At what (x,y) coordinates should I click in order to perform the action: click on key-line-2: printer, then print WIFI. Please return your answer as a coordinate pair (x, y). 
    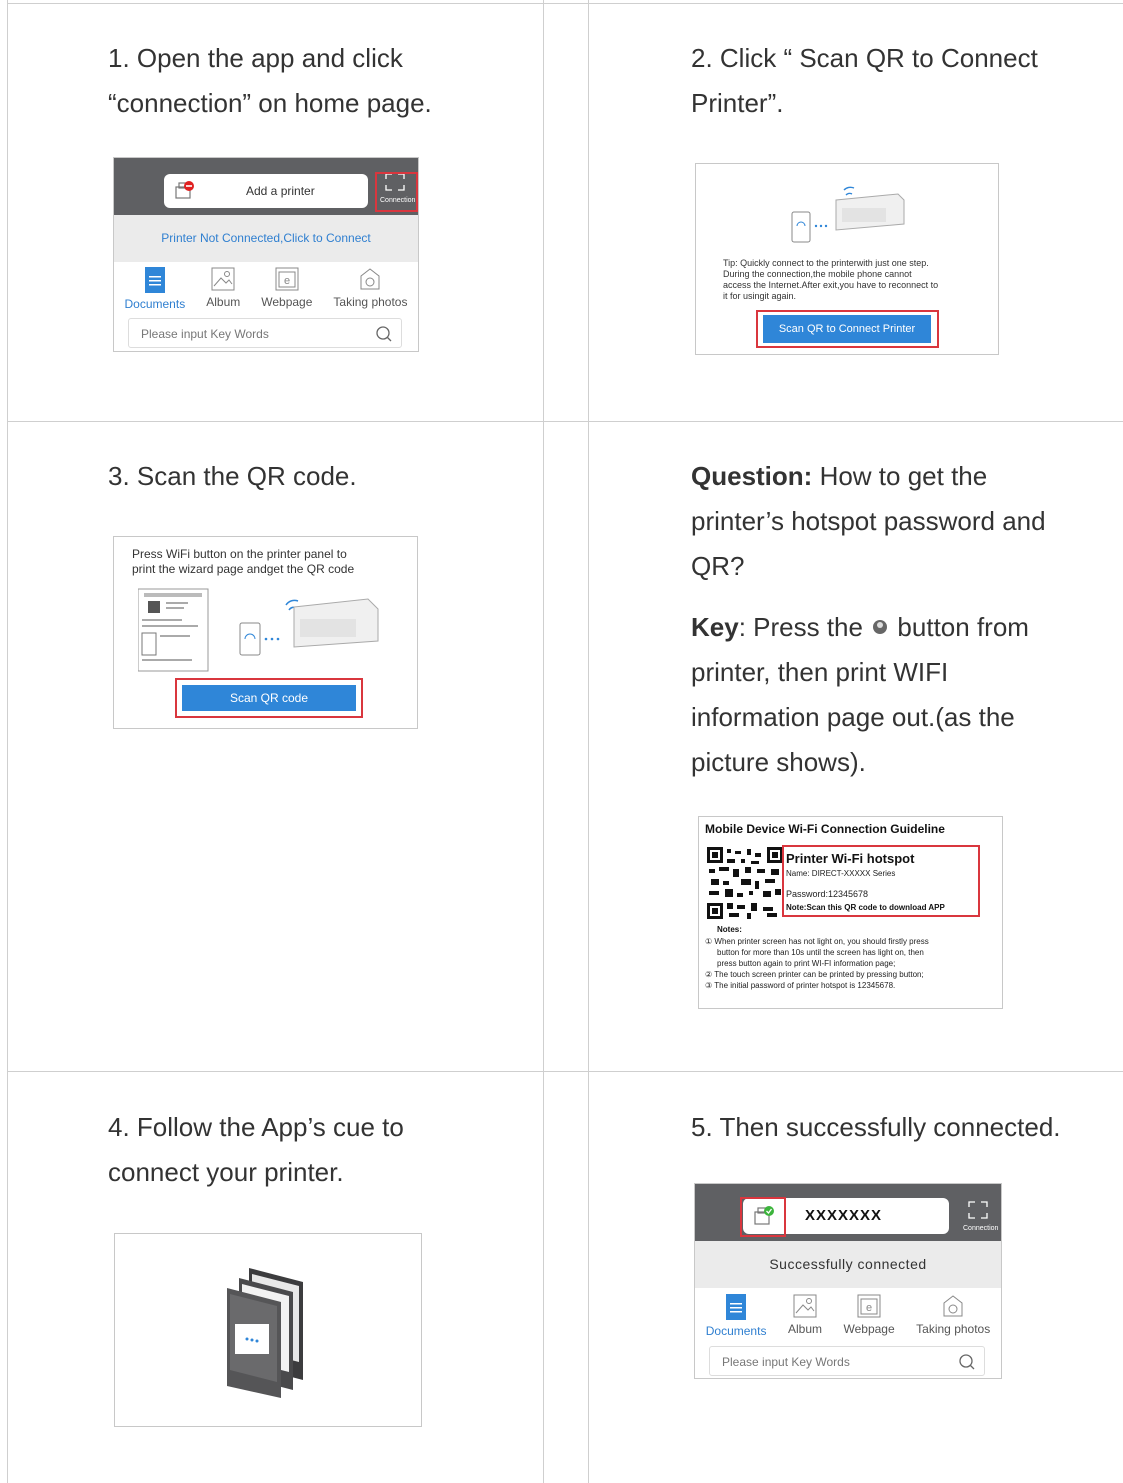
    Looking at the image, I should click on (820, 672).